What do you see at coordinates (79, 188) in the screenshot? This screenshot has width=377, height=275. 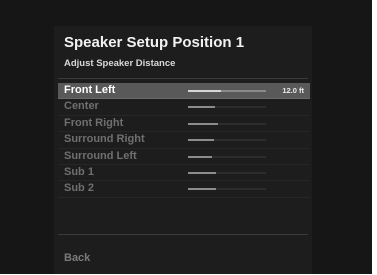 I see `speaker-label: Sub 2` at bounding box center [79, 188].